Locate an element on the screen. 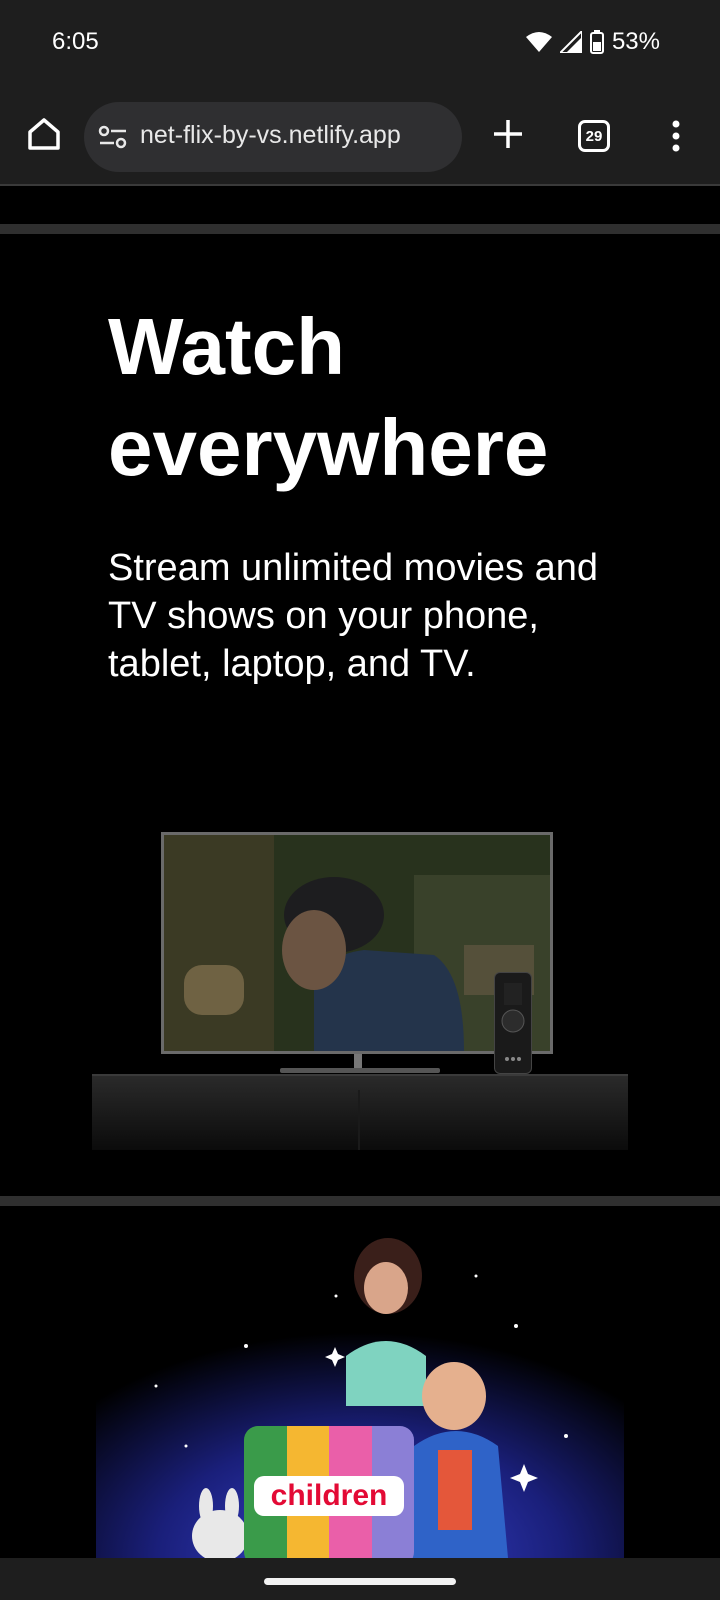  battery-icon is located at coordinates (596, 42).